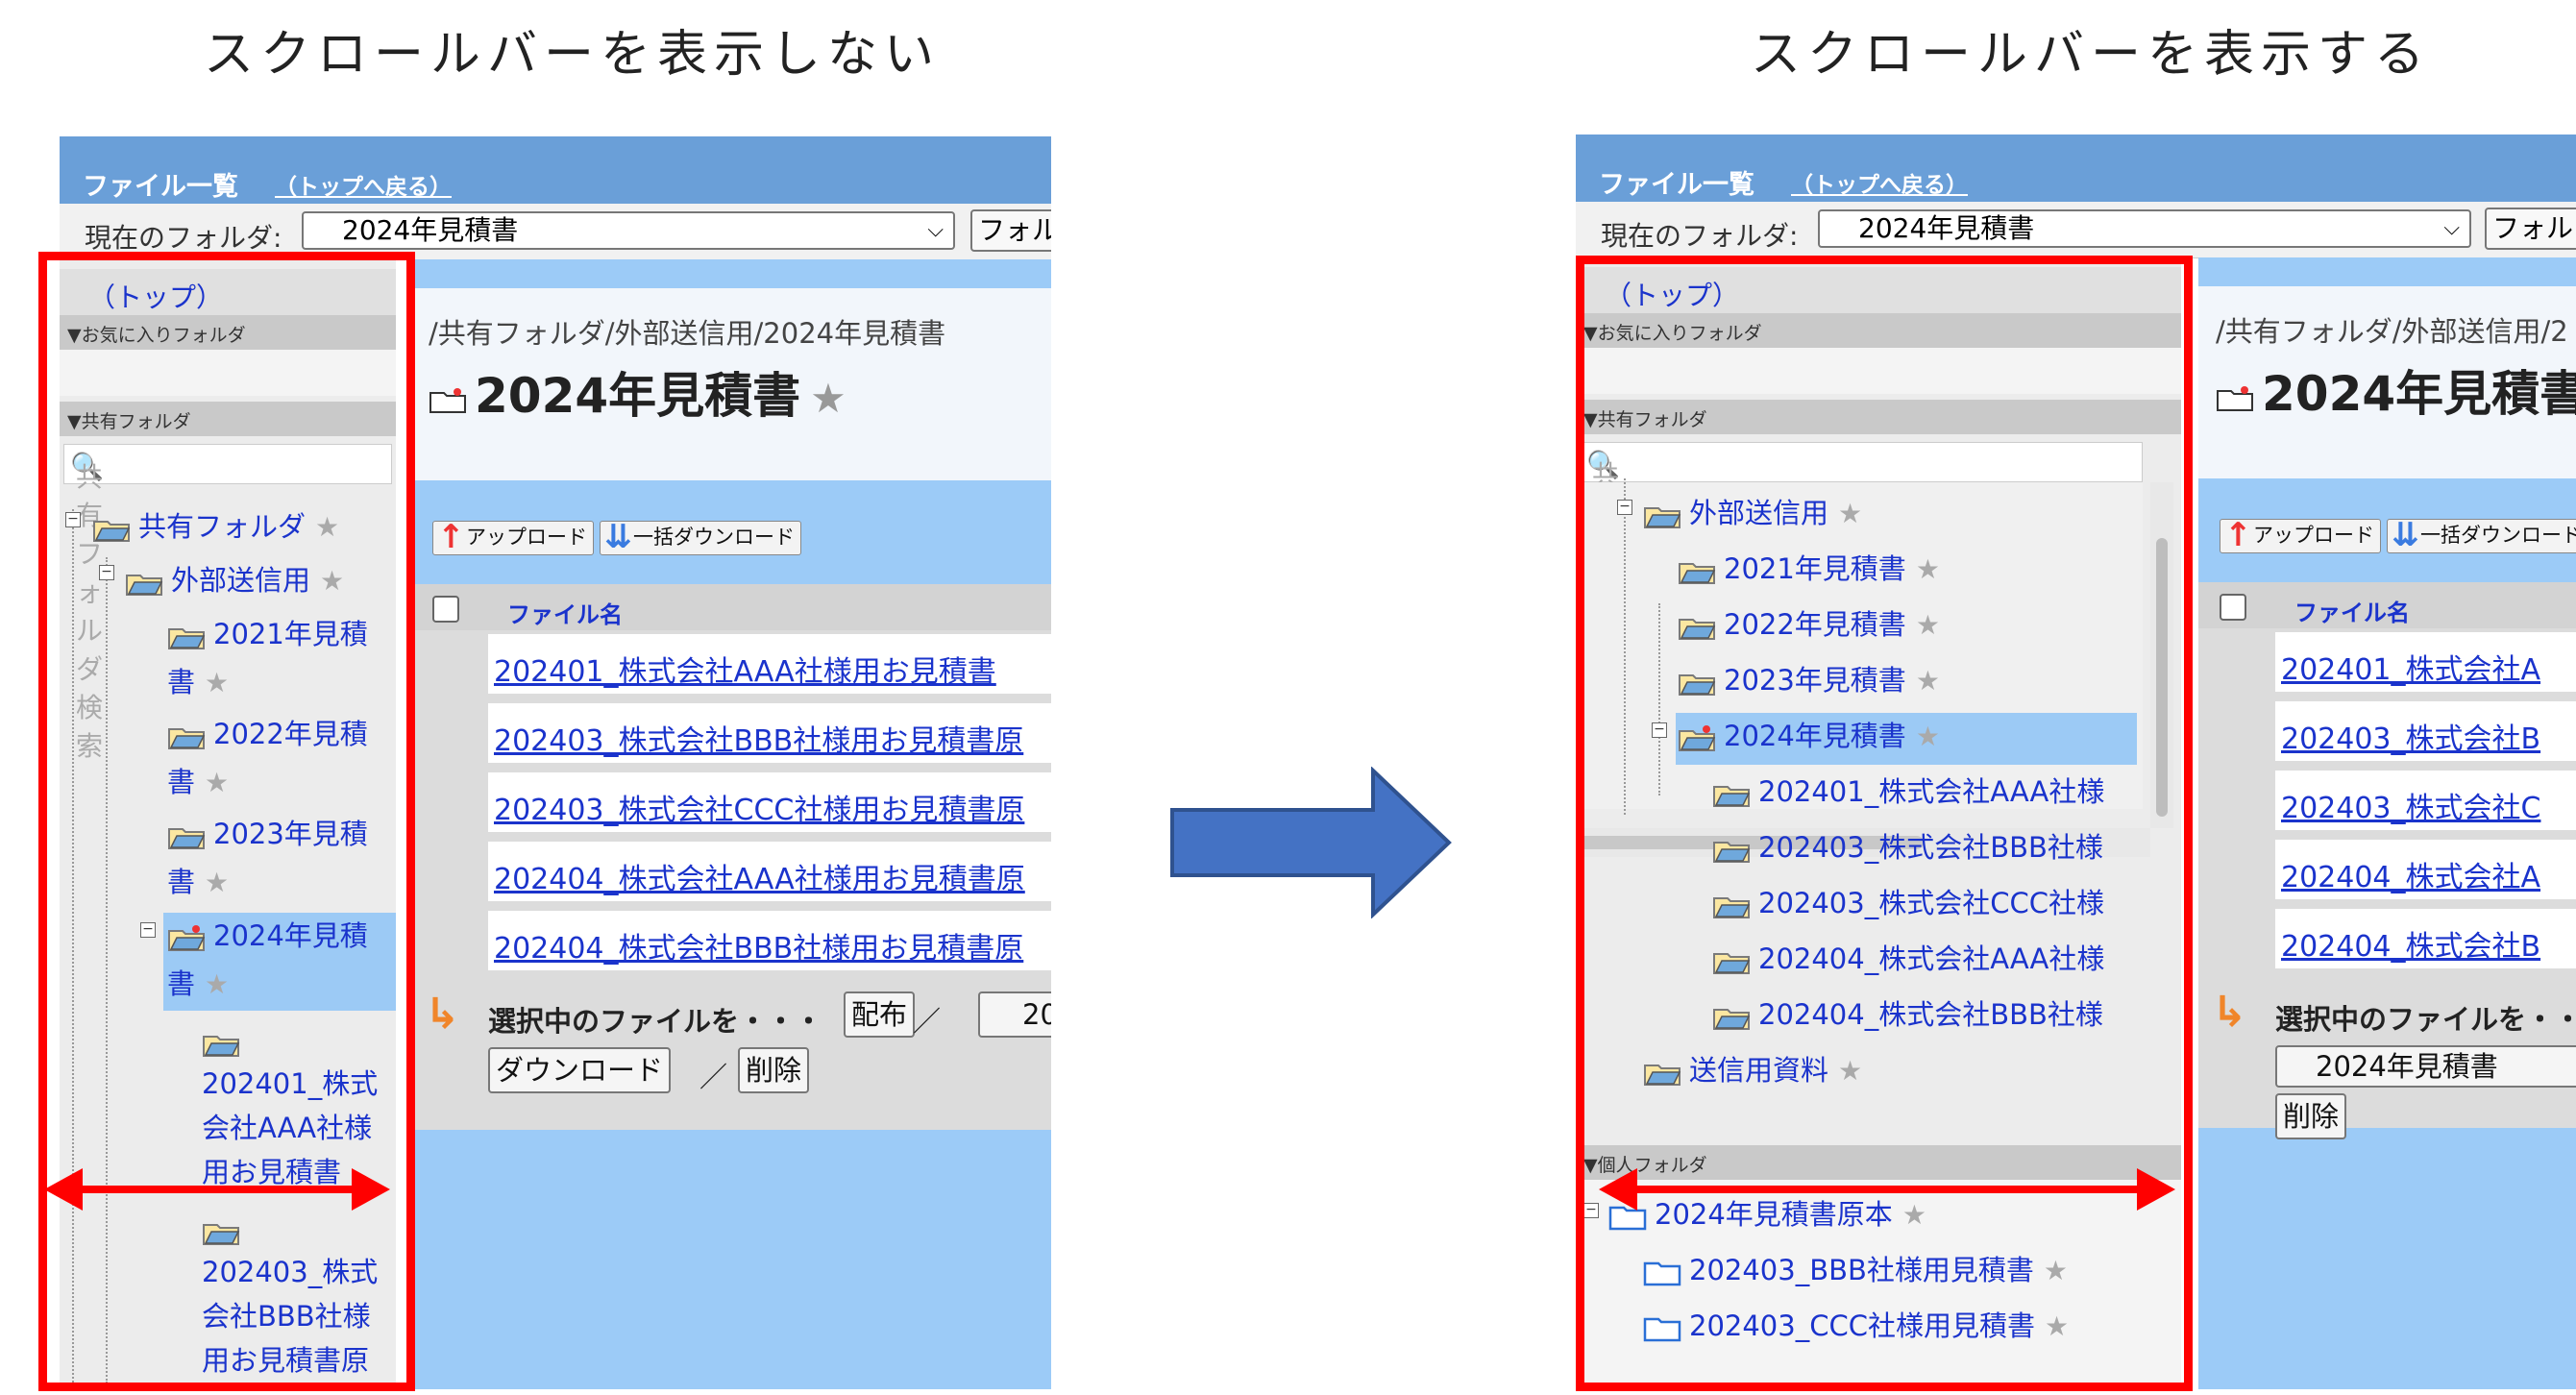 This screenshot has height=1395, width=2576. I want to click on page-title: 2024年見積書, so click(2396, 390).